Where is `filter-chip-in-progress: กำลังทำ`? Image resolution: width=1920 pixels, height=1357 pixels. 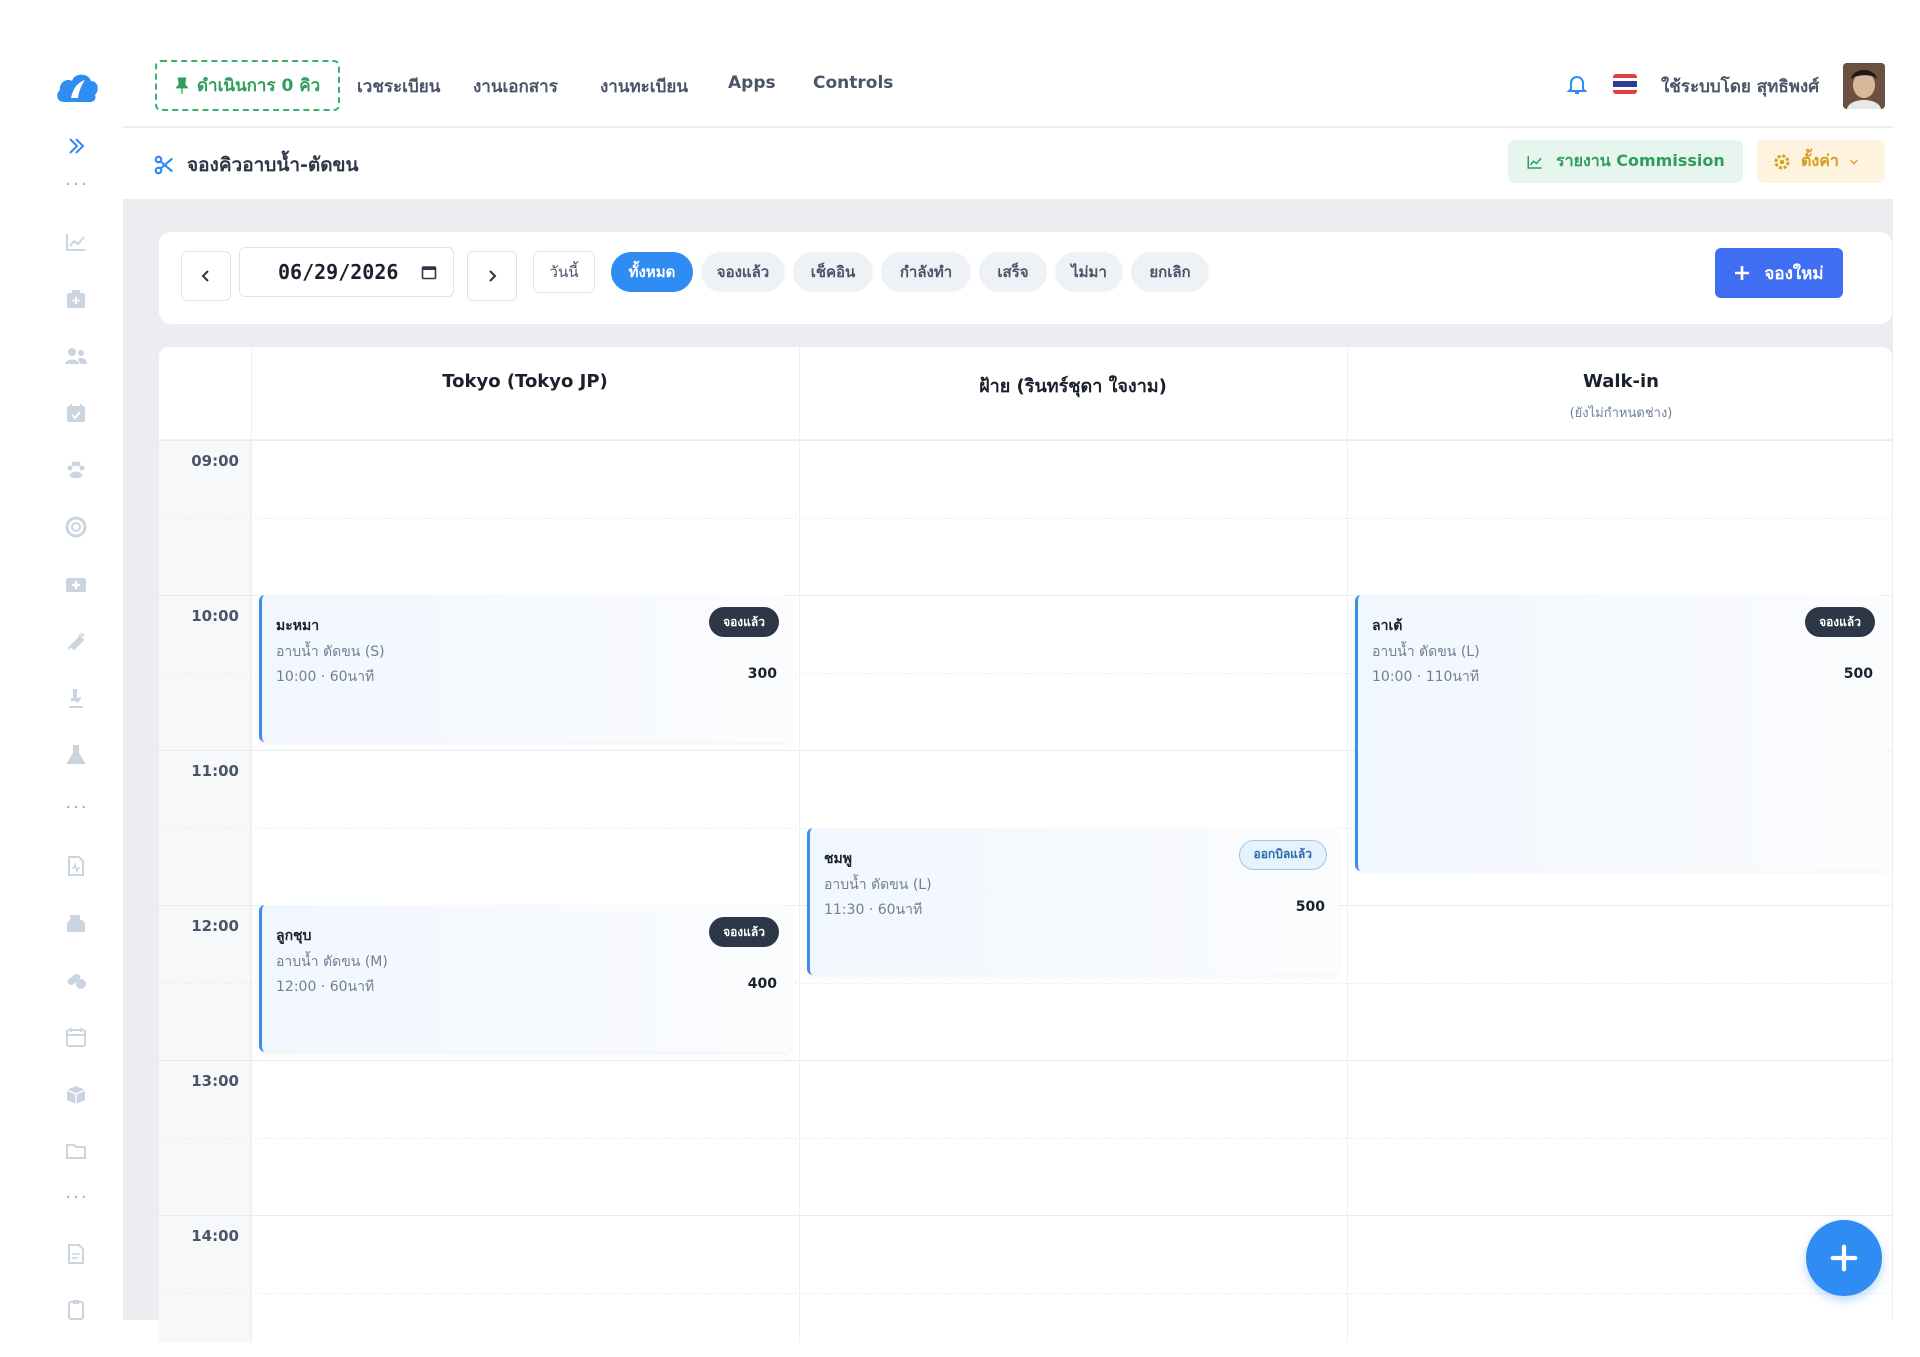
filter-chip-in-progress: กำลังทำ is located at coordinates (926, 272).